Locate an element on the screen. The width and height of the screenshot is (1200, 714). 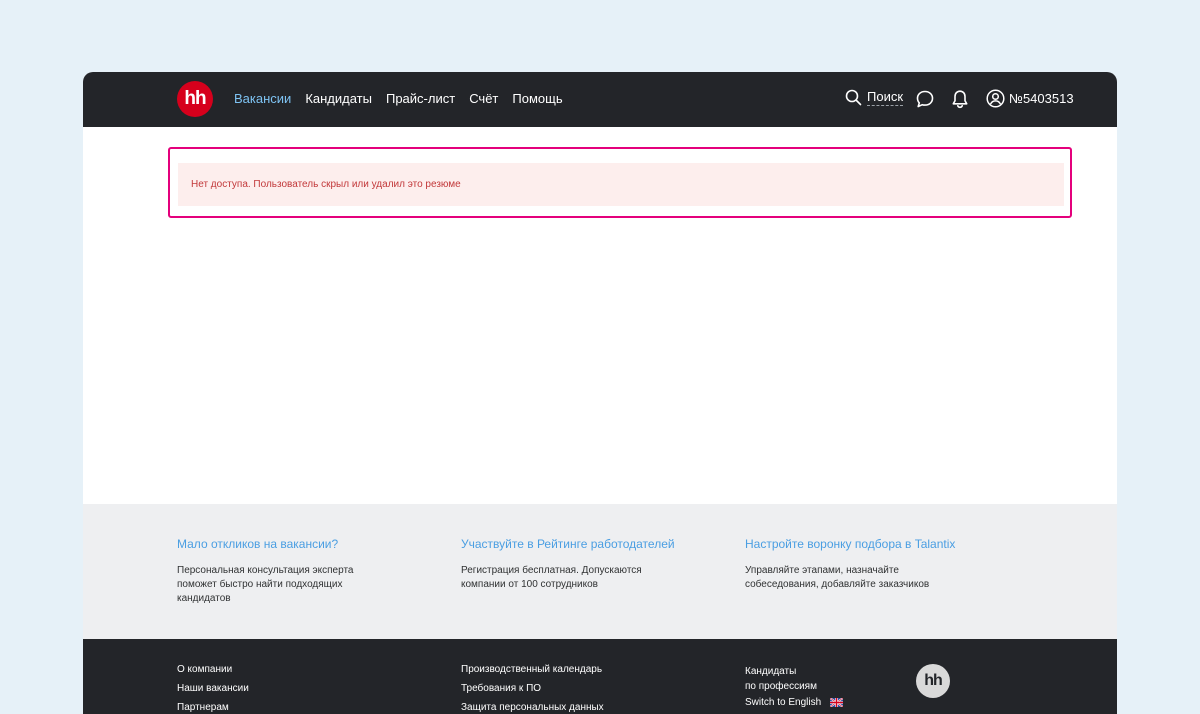
user-avatar-icon is located at coordinates (995, 98).